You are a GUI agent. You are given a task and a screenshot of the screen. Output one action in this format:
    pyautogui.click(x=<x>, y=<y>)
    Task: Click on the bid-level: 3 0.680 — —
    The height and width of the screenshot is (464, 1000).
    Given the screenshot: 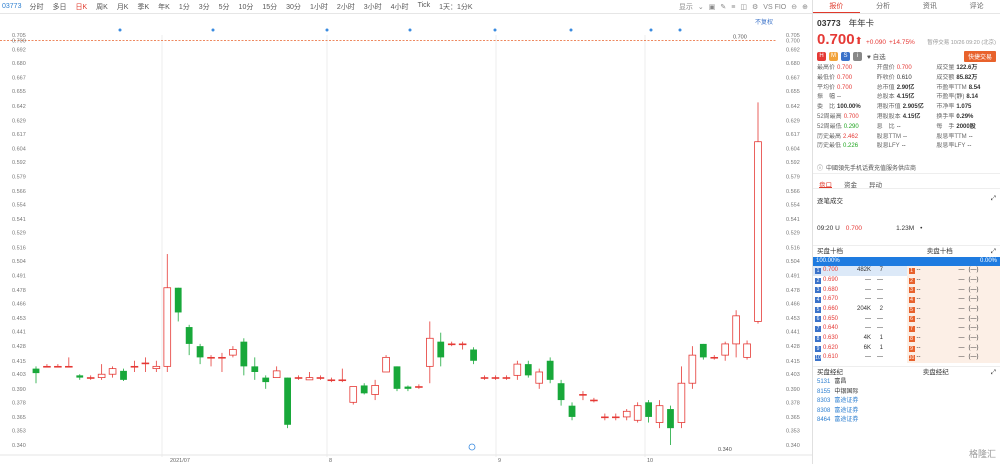 What is the action you would take?
    pyautogui.click(x=860, y=291)
    